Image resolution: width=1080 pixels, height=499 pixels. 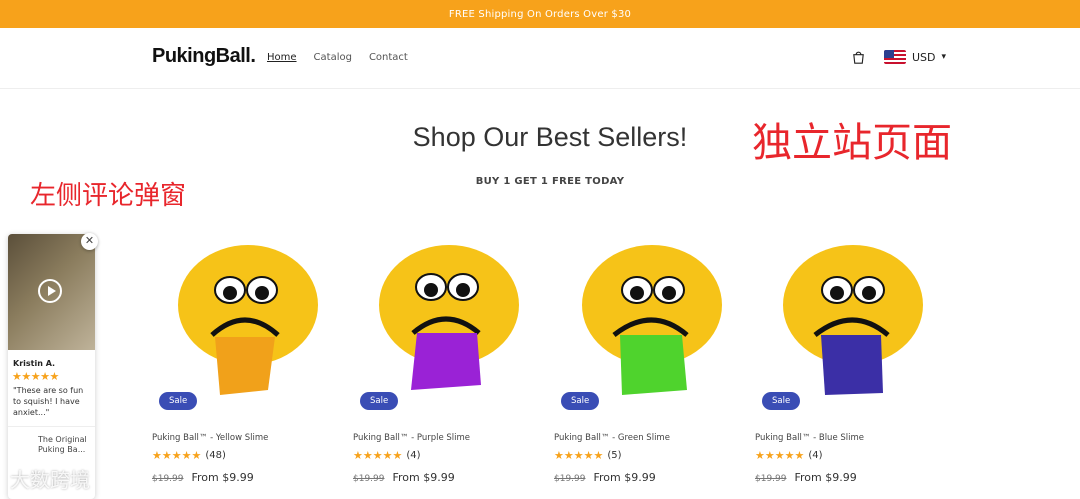 I want to click on nav-contact: Contact, so click(x=388, y=57).